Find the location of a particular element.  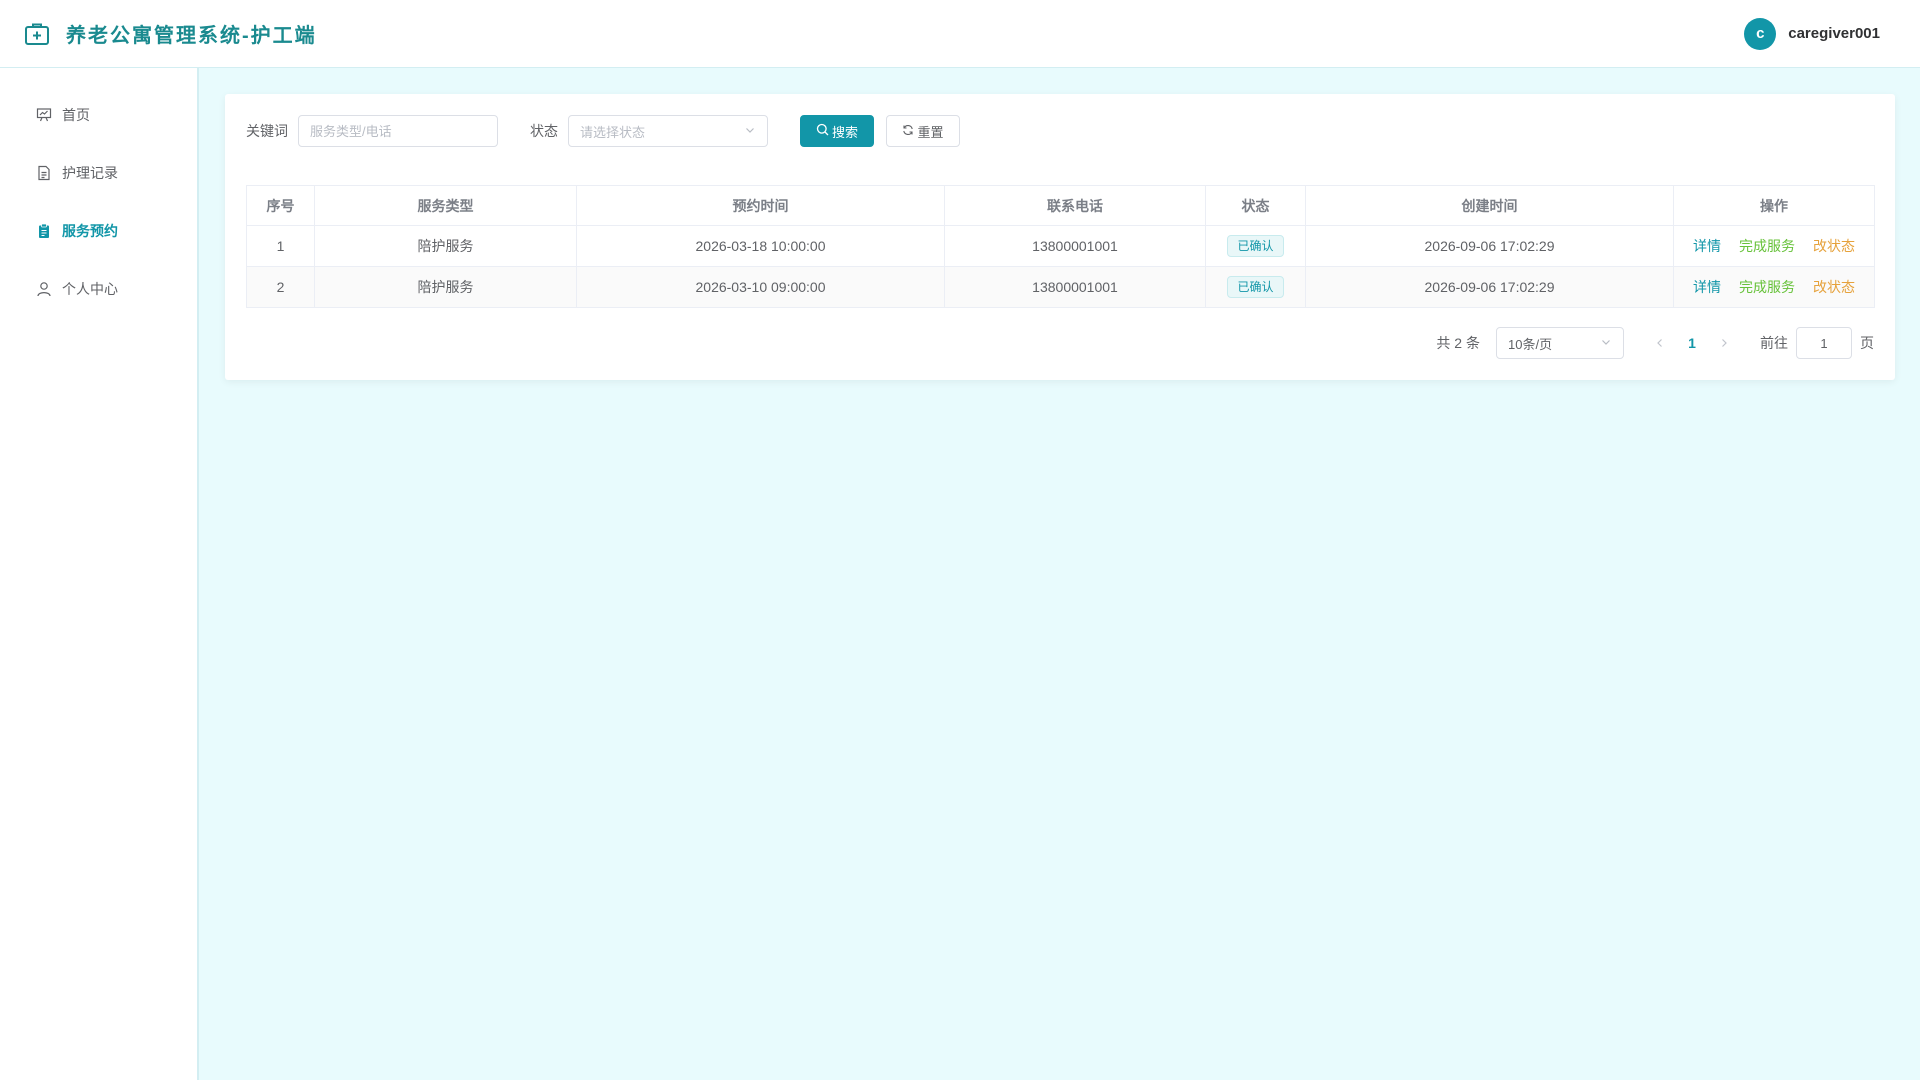

clipboard-icon is located at coordinates (44, 231).